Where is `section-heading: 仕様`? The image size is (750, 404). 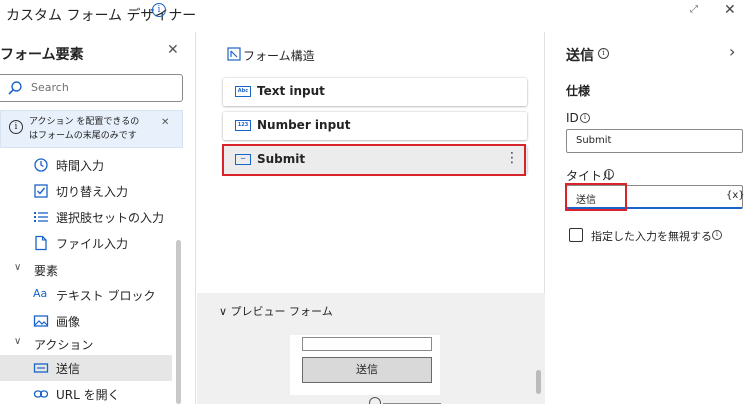
section-heading: 仕様 is located at coordinates (578, 91).